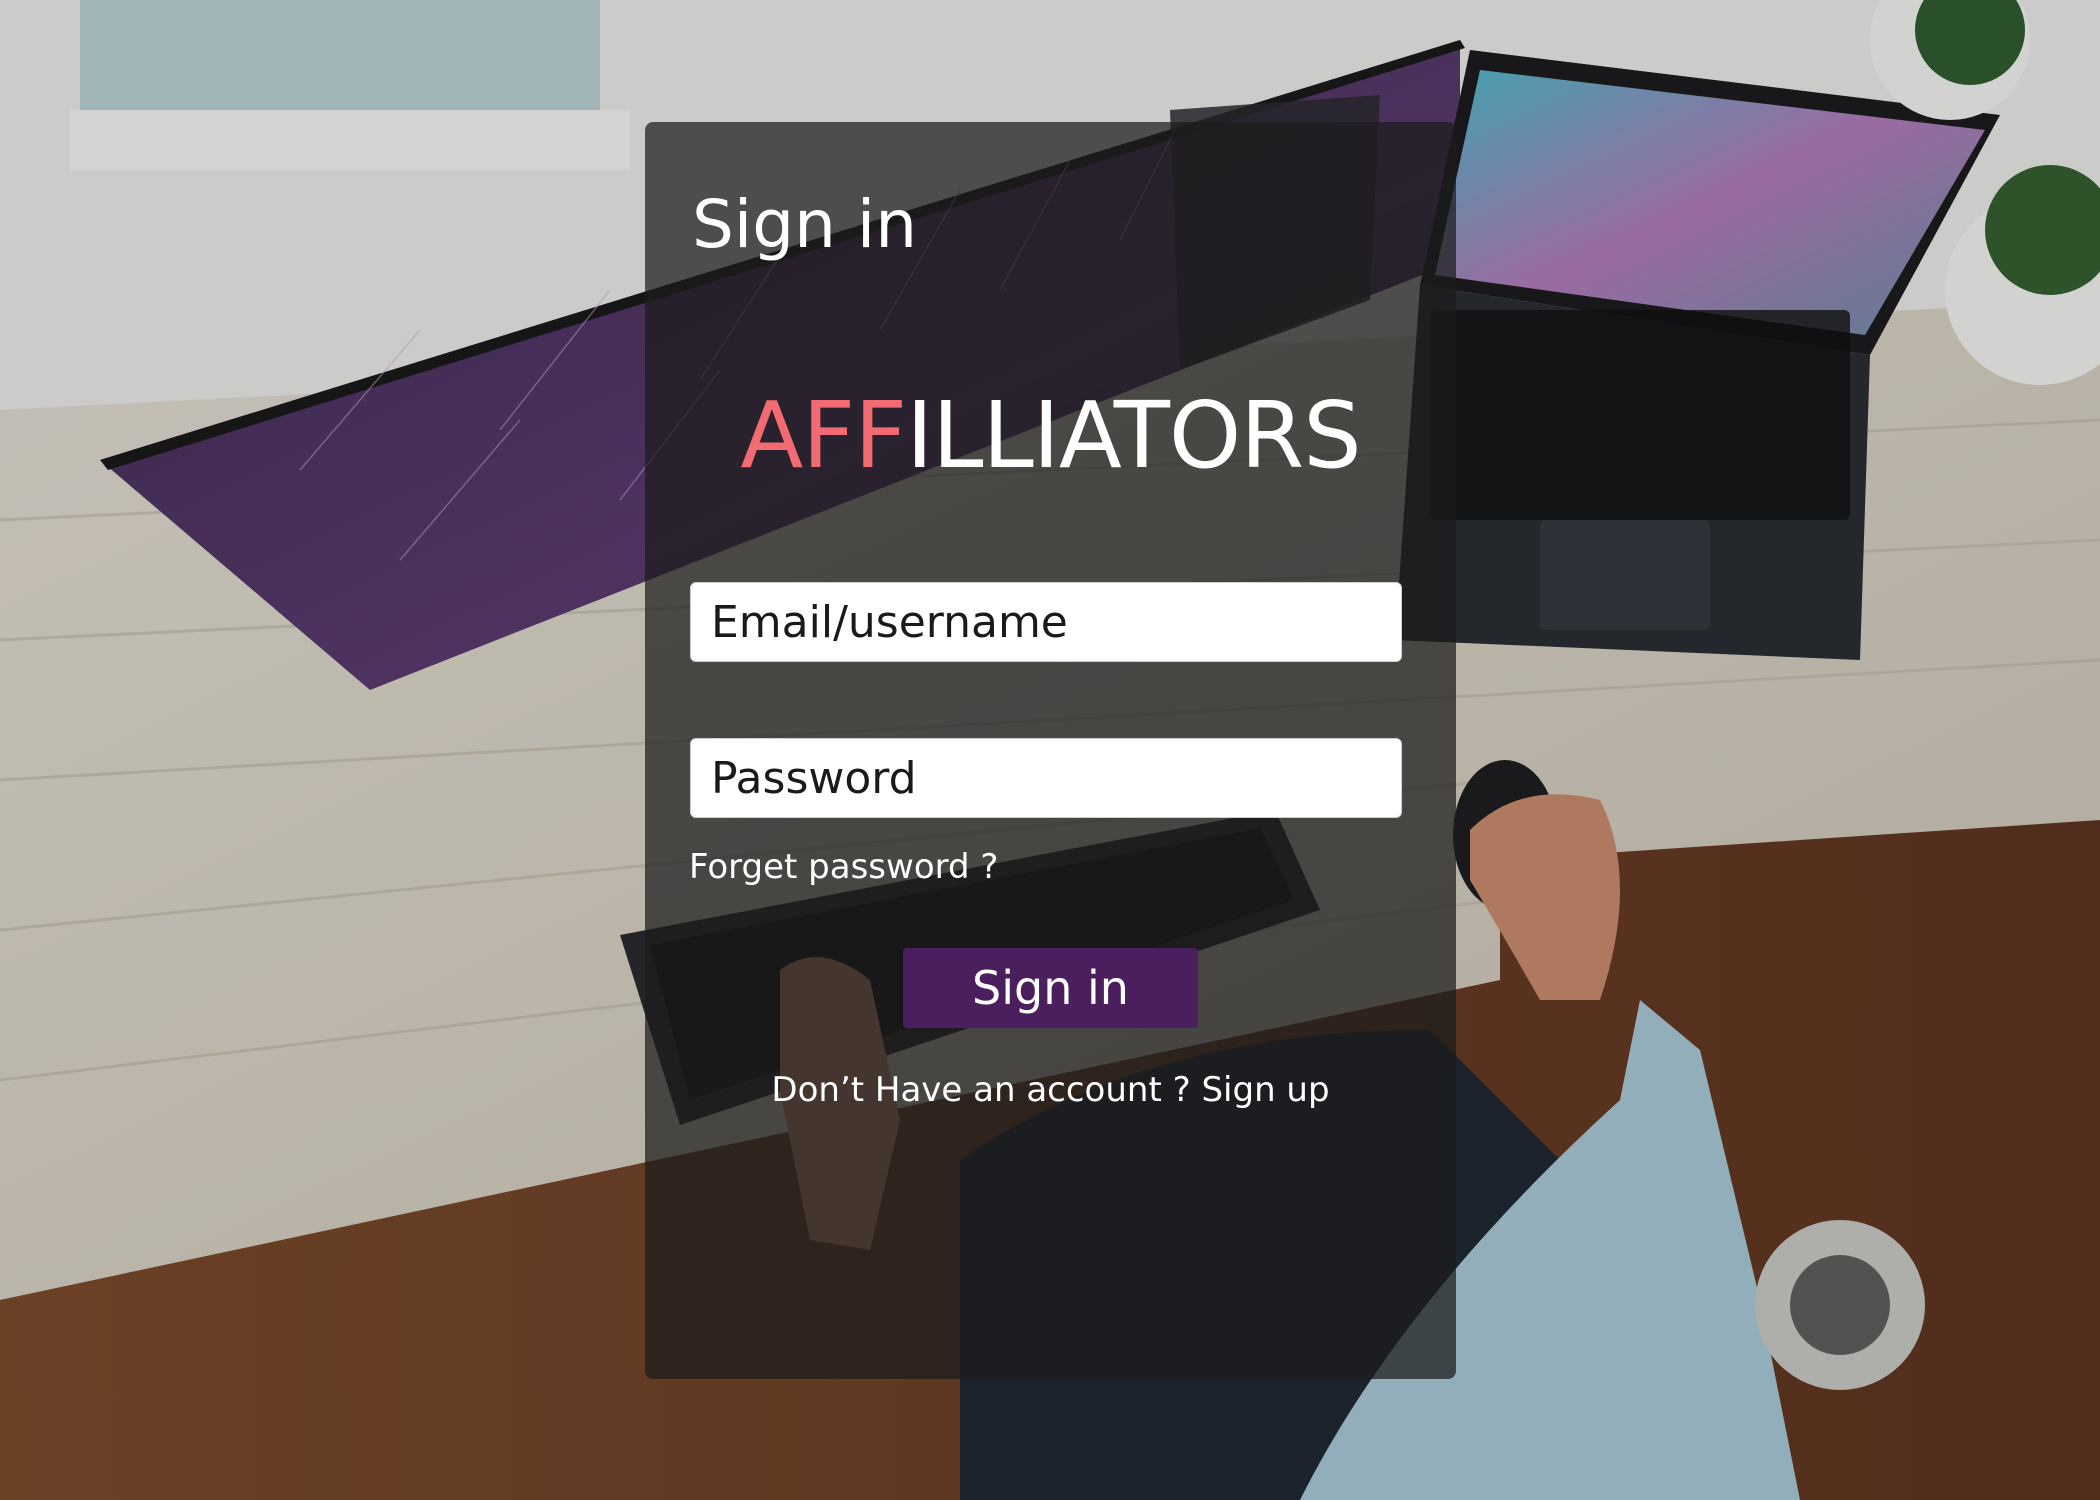  What do you see at coordinates (981, 1090) in the screenshot?
I see `signup-prompt-text: Don’t Have an account ?` at bounding box center [981, 1090].